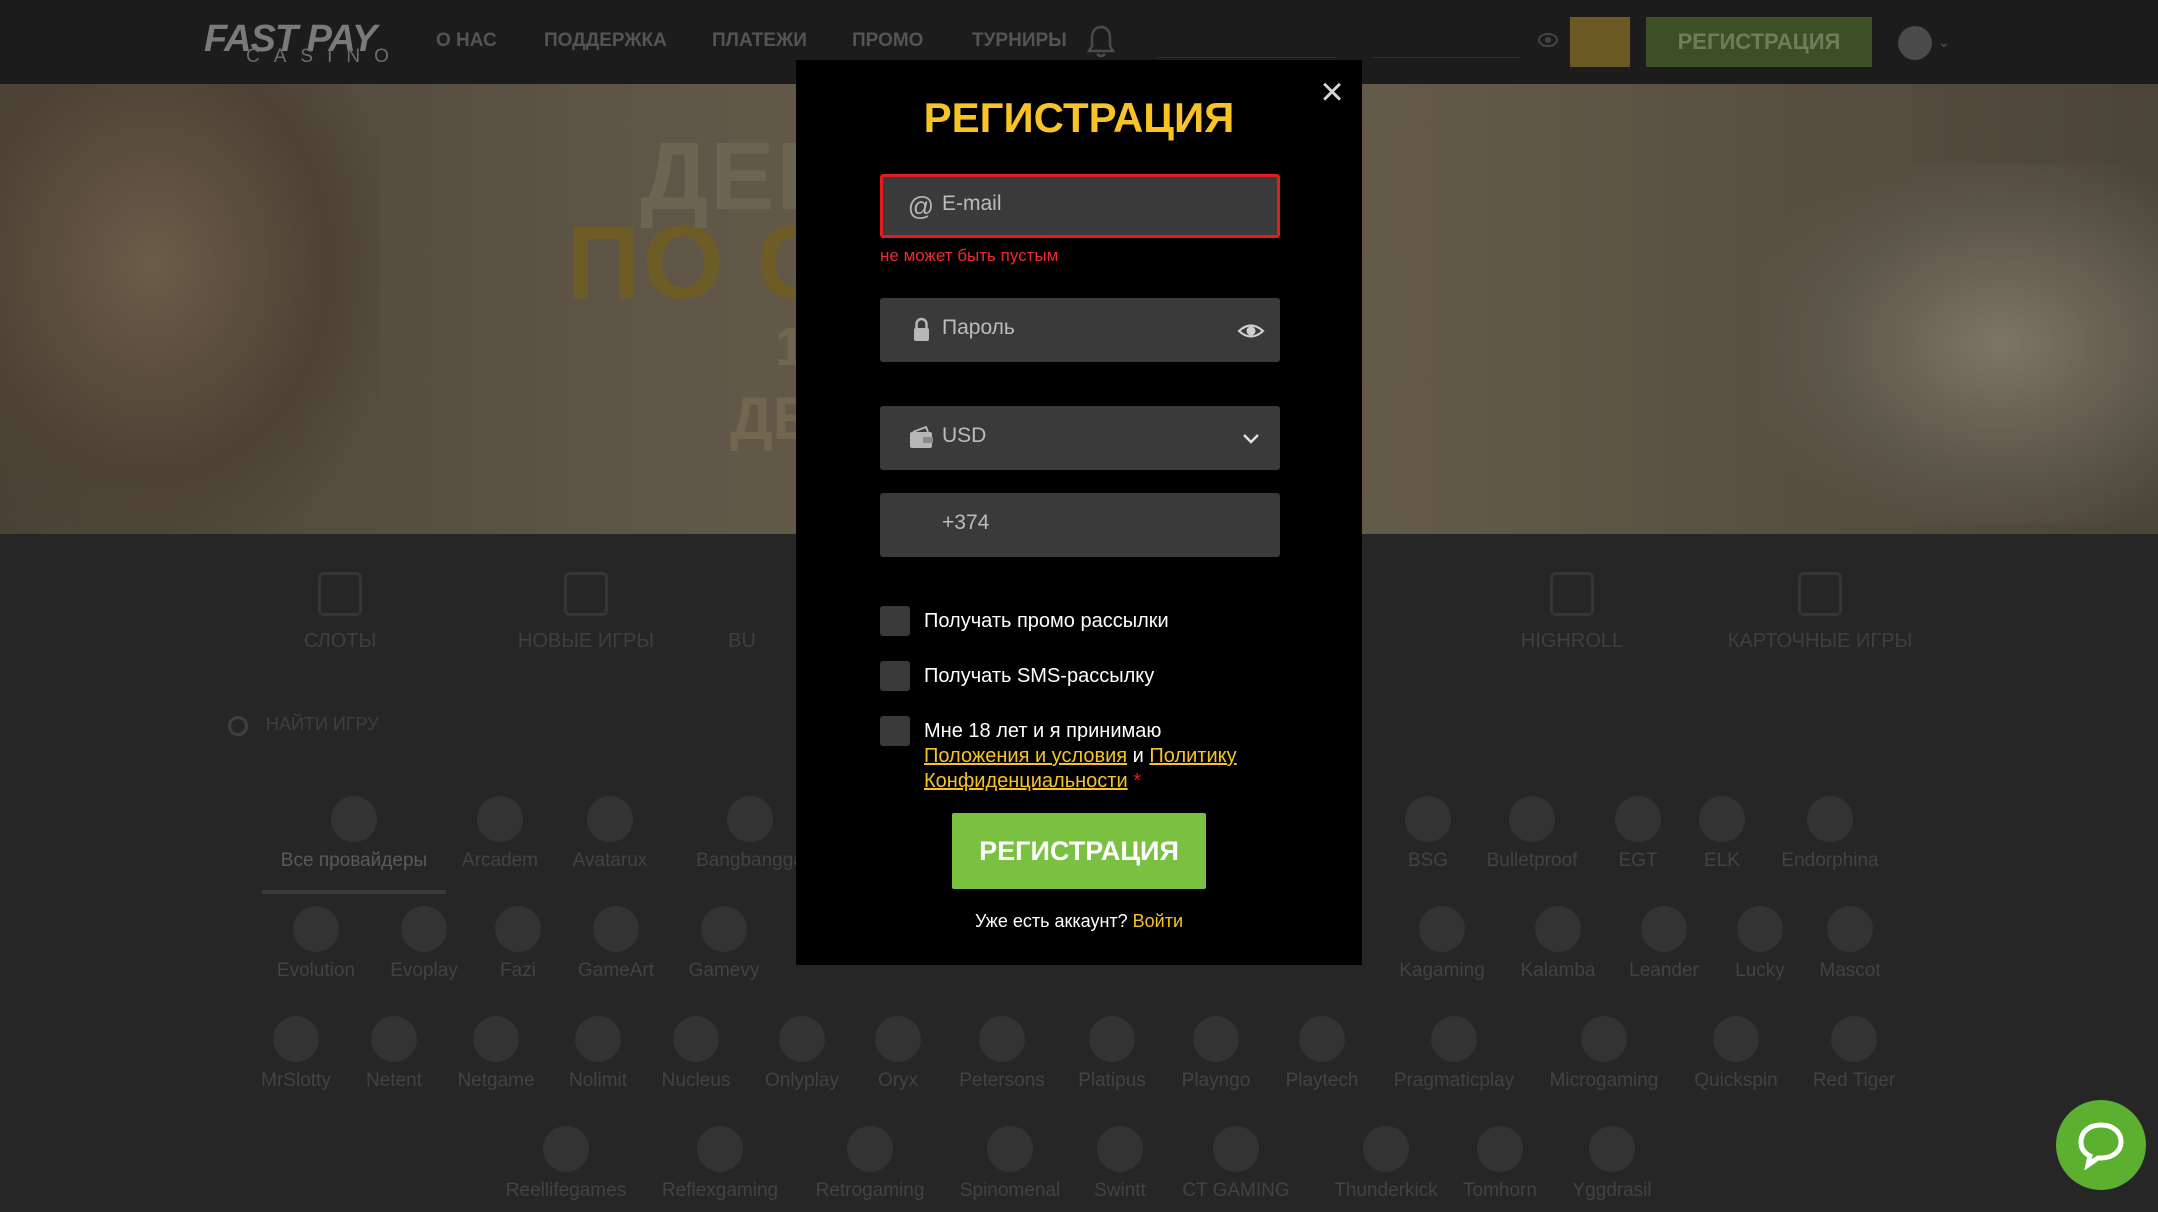 Image resolution: width=2158 pixels, height=1212 pixels. I want to click on provider-item: Reflexgaming, so click(720, 1164).